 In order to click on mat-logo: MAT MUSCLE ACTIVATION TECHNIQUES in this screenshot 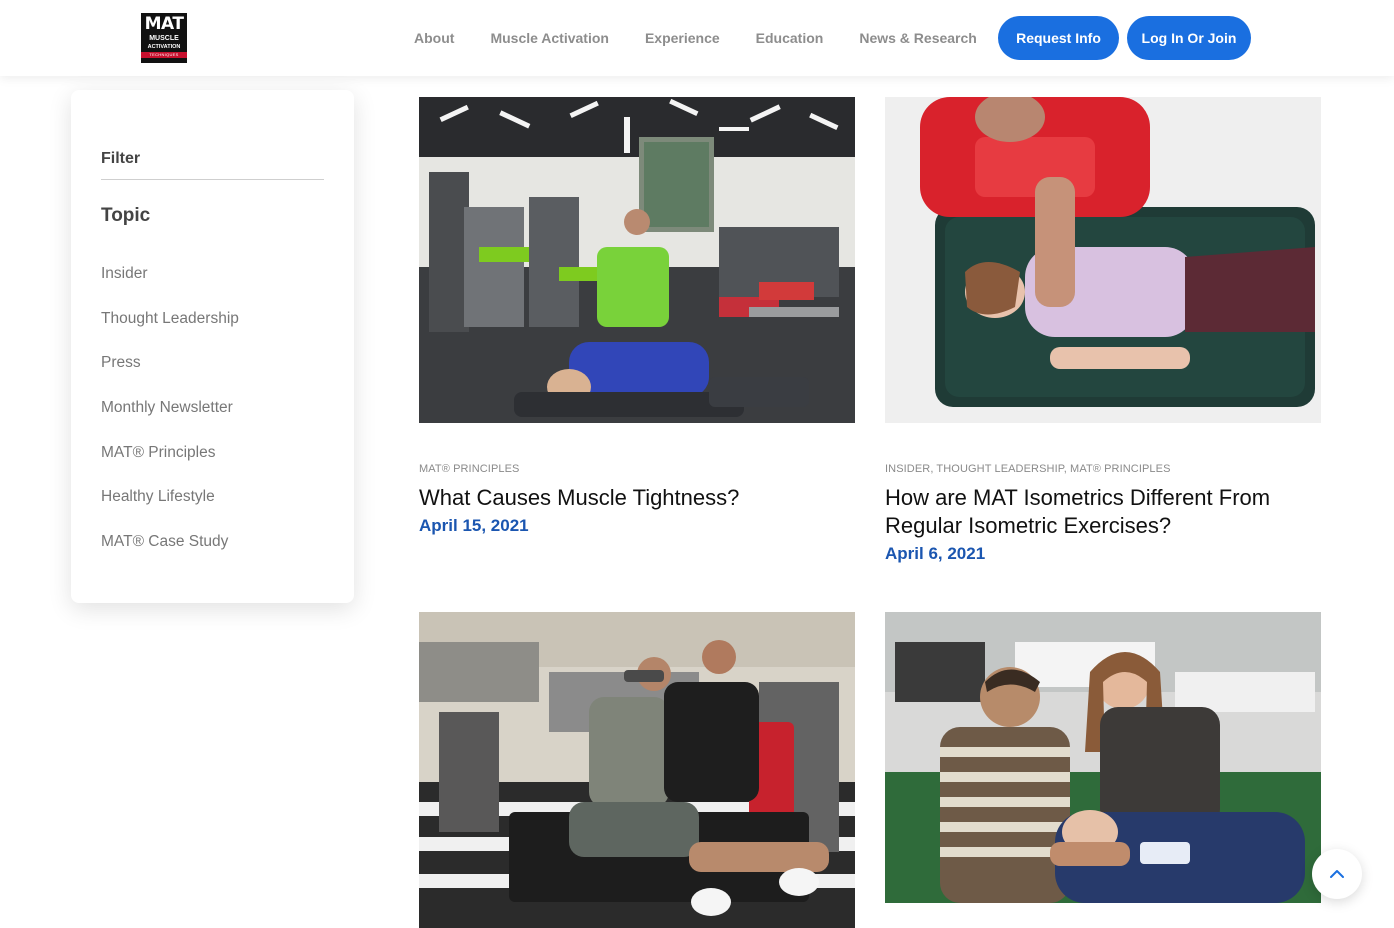, I will do `click(164, 38)`.